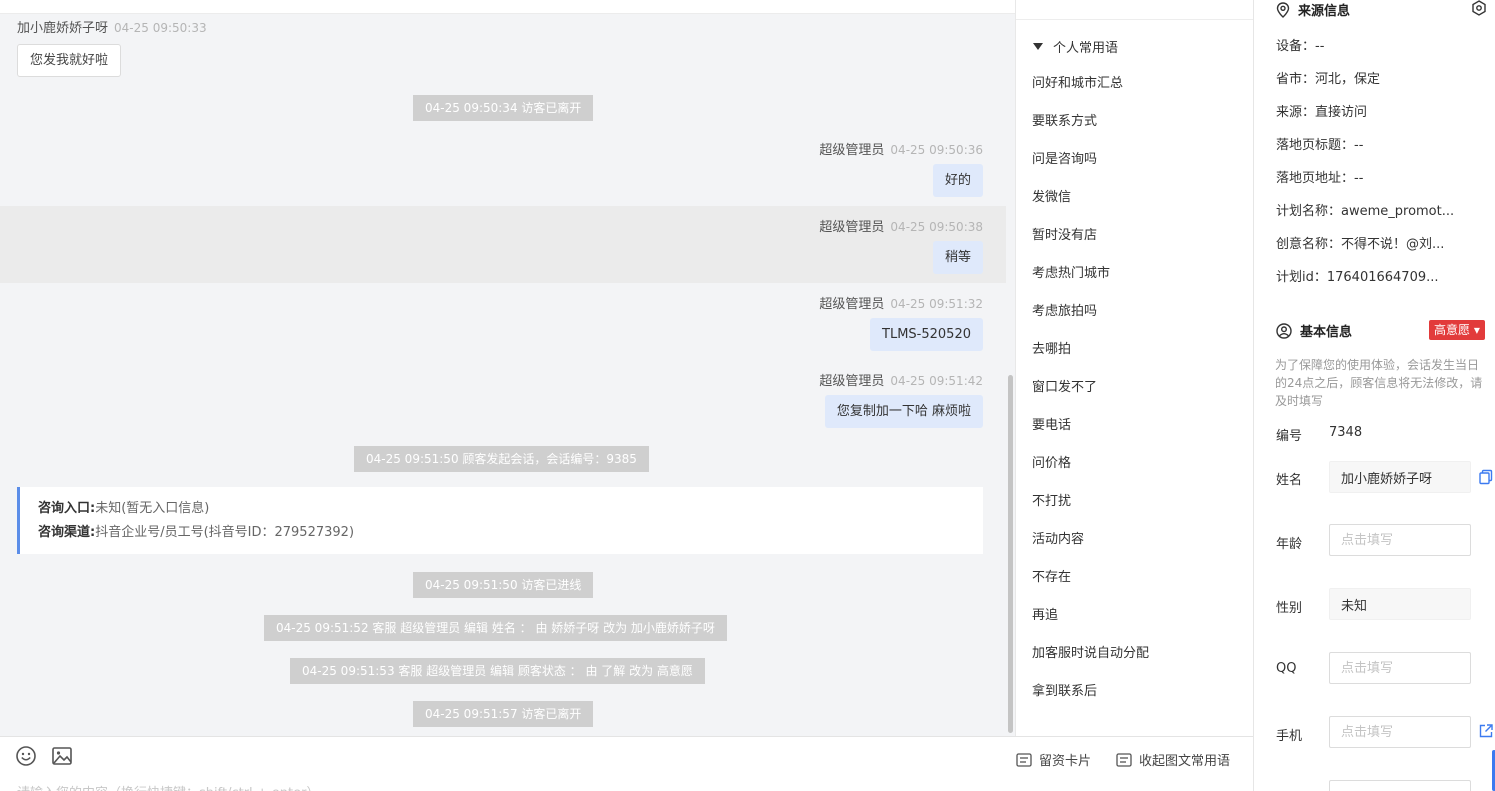 The image size is (1495, 791). I want to click on message-input: 请输入您的内容（换行快捷键：shift/ctrl + enter）, so click(168, 786).